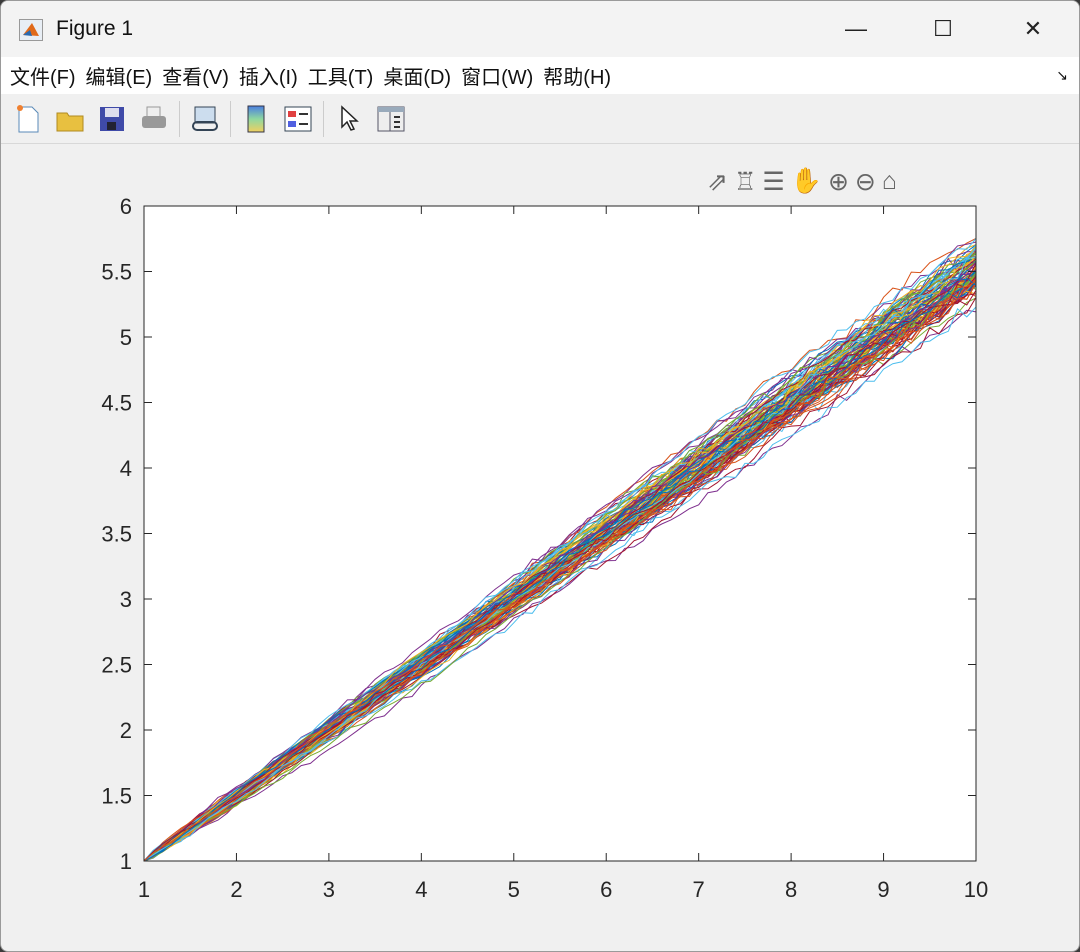  I want to click on x-tick-label: 1, so click(144, 889).